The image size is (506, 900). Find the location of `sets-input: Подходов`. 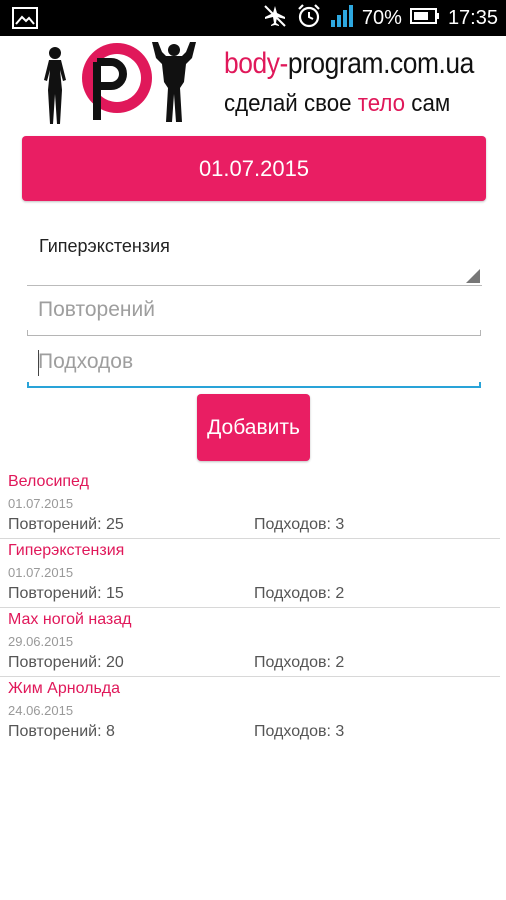

sets-input: Подходов is located at coordinates (254, 366).